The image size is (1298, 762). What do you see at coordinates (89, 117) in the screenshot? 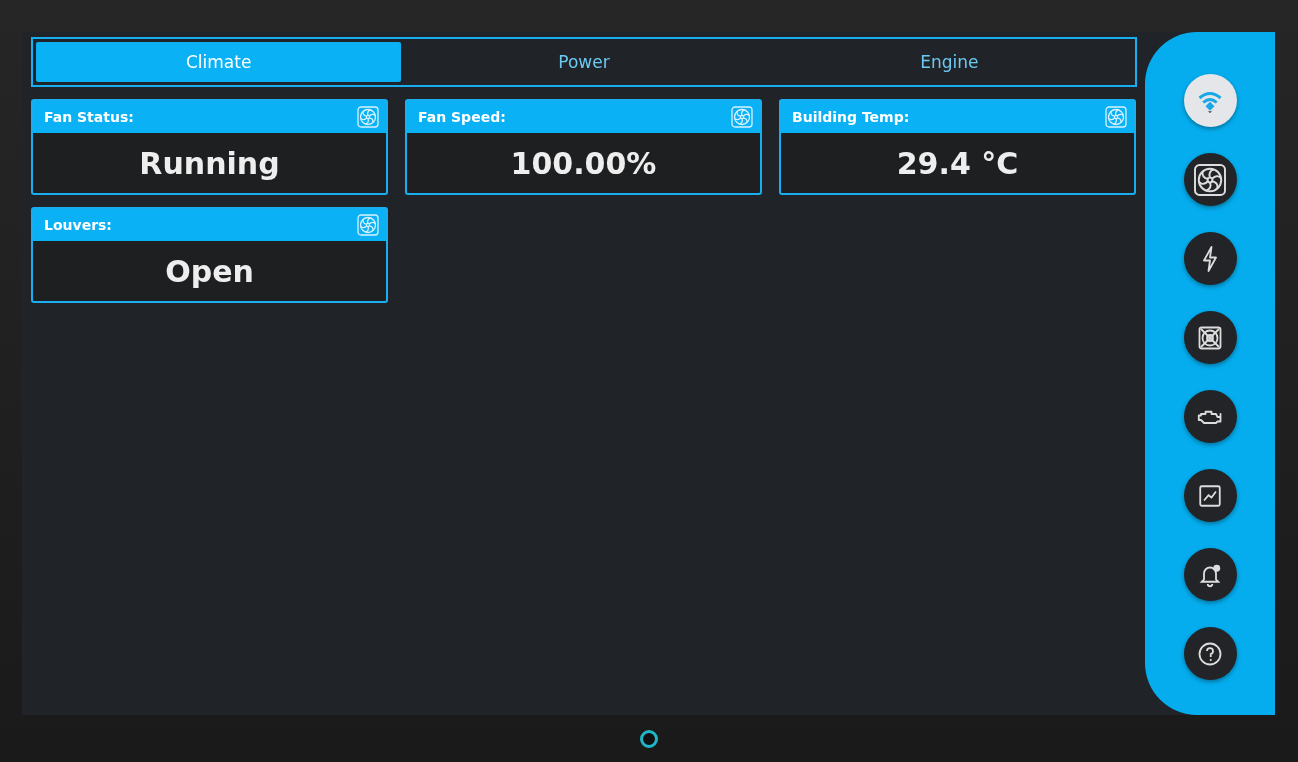
I see `card-label: Fan Status:` at bounding box center [89, 117].